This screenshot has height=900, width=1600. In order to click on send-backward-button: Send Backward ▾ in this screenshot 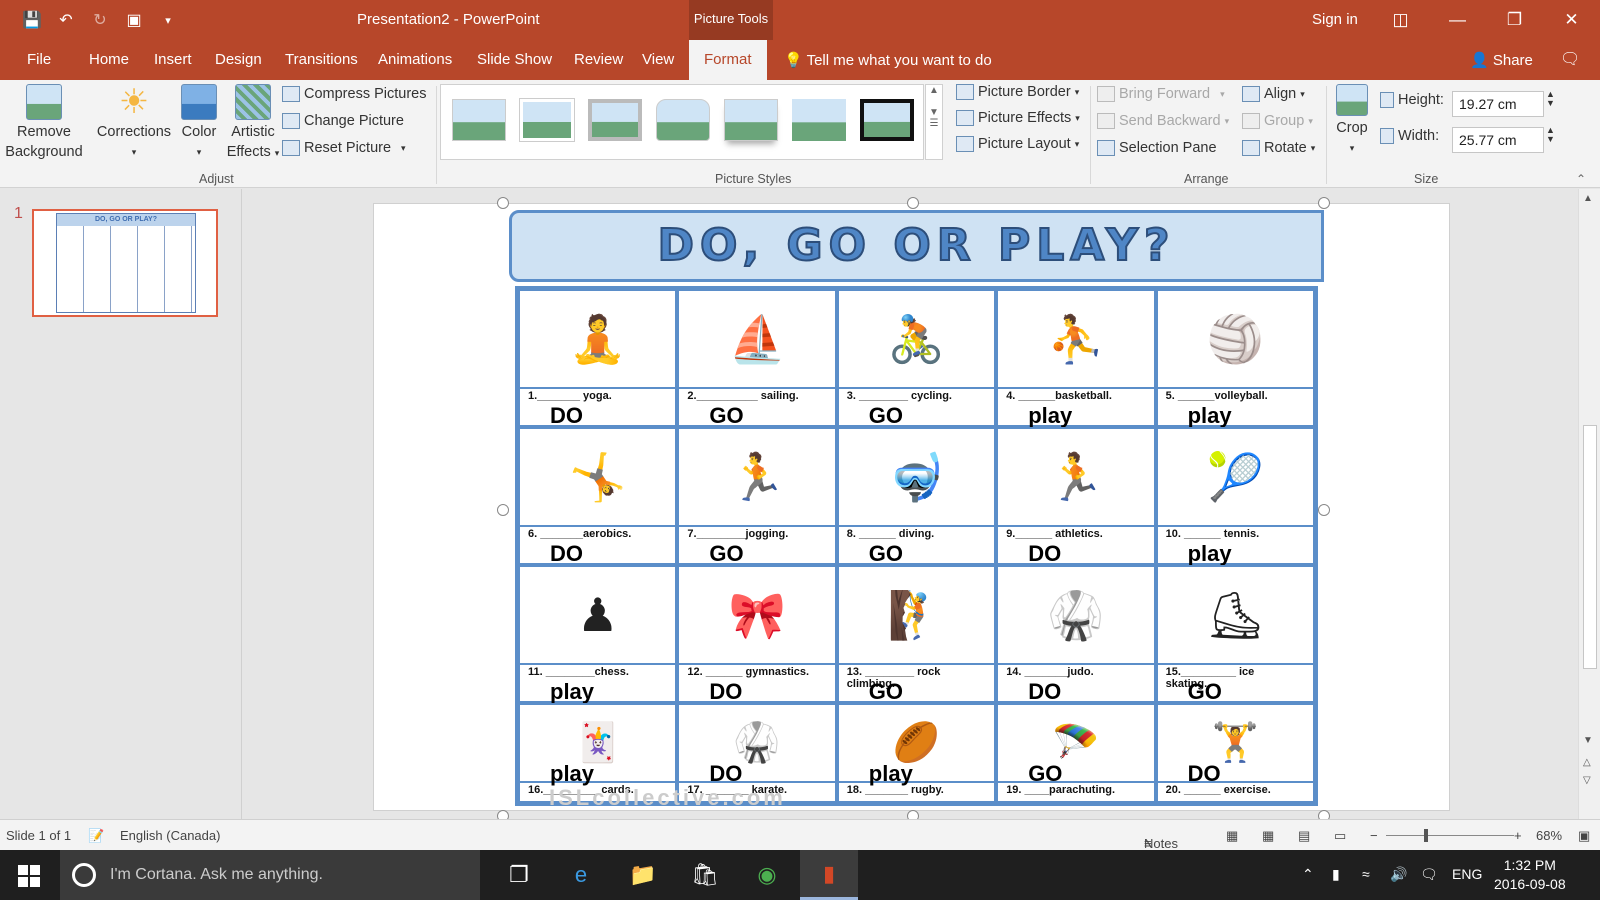, I will do `click(1163, 121)`.